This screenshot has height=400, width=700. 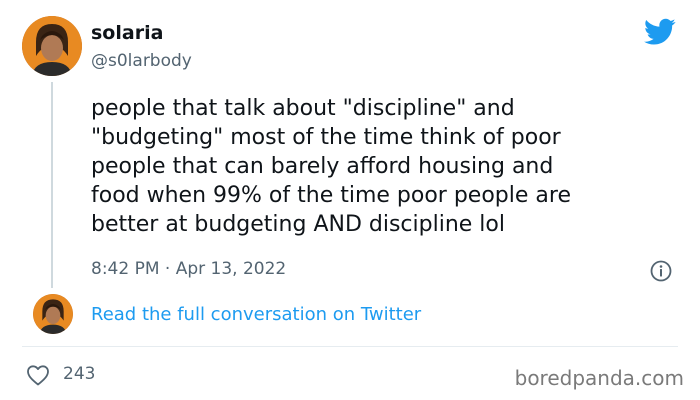 What do you see at coordinates (660, 32) in the screenshot?
I see `twitter-bird-icon` at bounding box center [660, 32].